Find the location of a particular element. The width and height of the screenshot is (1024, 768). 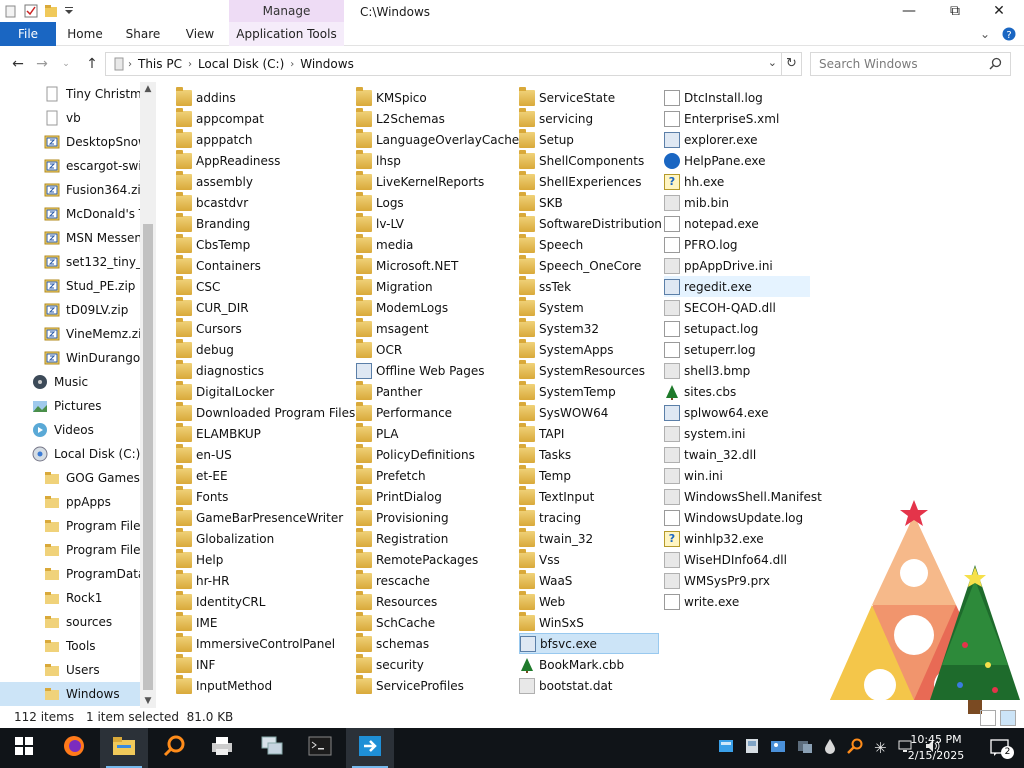

search-box is located at coordinates (910, 64).